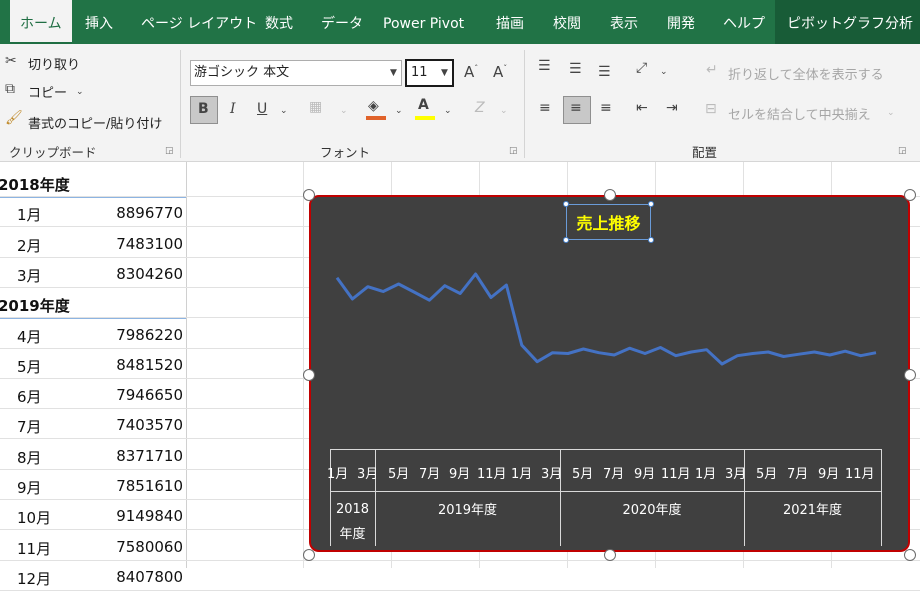 The width and height of the screenshot is (920, 591). I want to click on chart-plot, so click(606, 319).